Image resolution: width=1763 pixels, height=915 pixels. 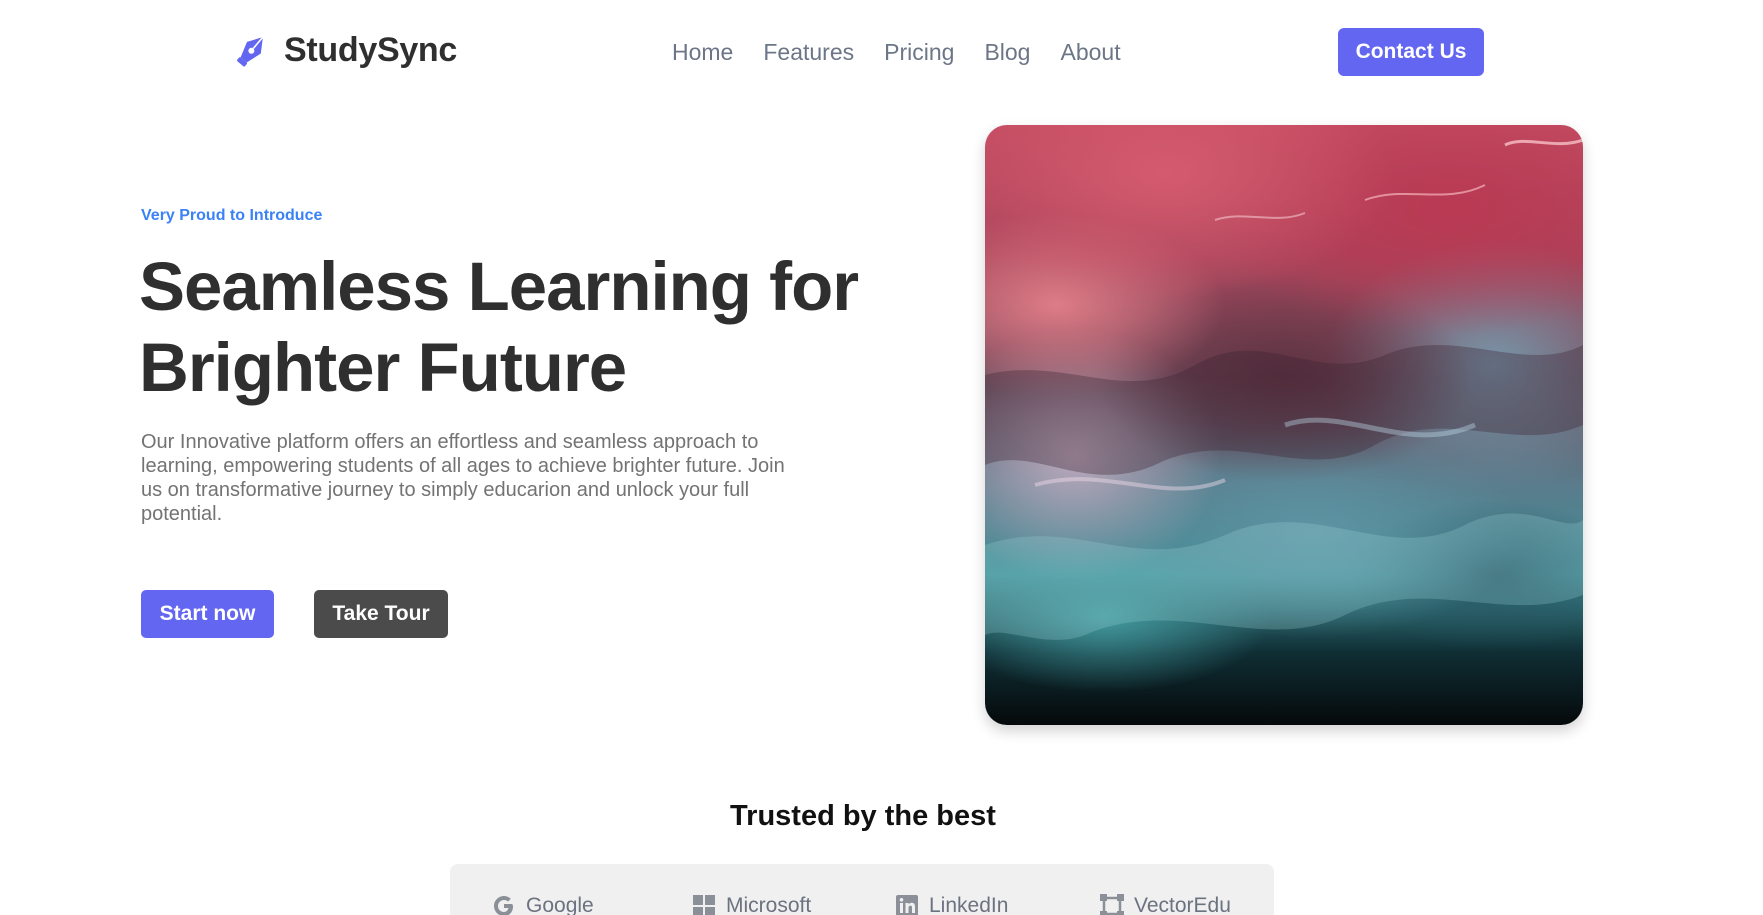 I want to click on microsoft-icon, so click(x=704, y=905).